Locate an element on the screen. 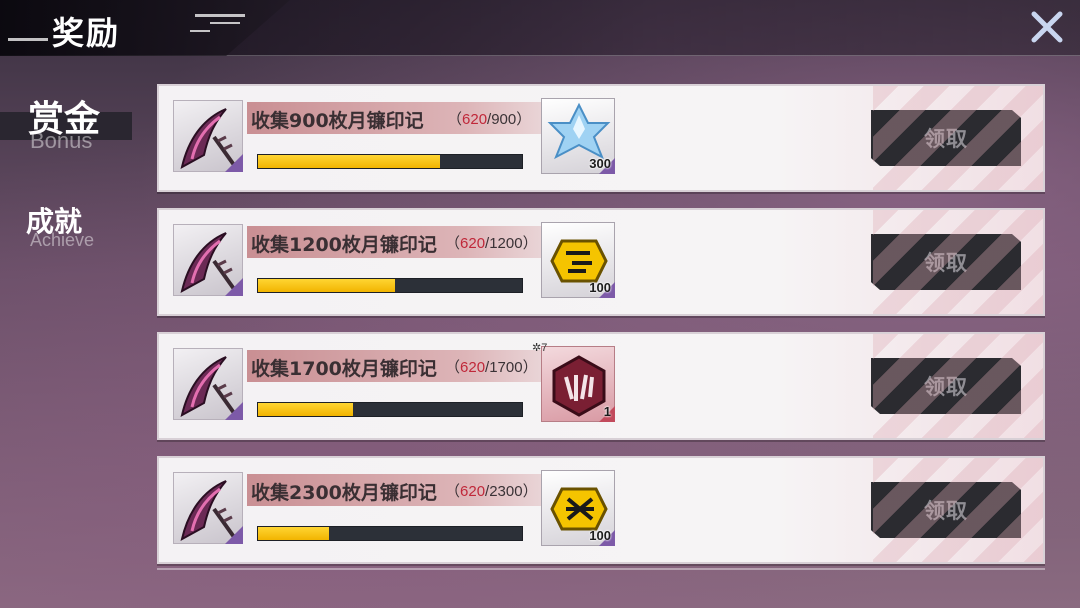  progress-total: /1700 is located at coordinates (504, 367).